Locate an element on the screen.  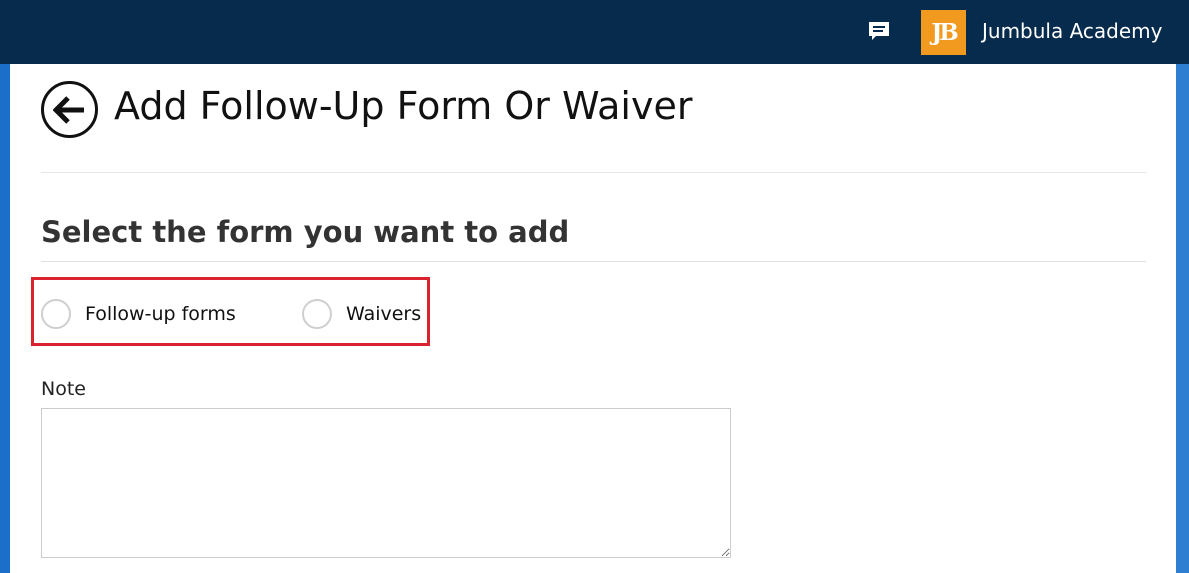
radio-button-follow-up-forms is located at coordinates (56, 314).